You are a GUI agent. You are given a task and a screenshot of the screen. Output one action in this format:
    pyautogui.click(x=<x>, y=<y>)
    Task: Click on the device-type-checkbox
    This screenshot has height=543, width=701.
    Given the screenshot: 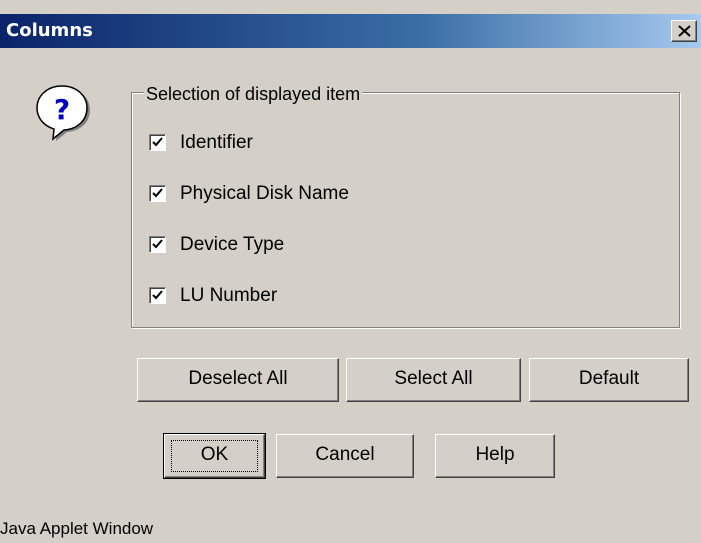 What is the action you would take?
    pyautogui.click(x=157, y=244)
    